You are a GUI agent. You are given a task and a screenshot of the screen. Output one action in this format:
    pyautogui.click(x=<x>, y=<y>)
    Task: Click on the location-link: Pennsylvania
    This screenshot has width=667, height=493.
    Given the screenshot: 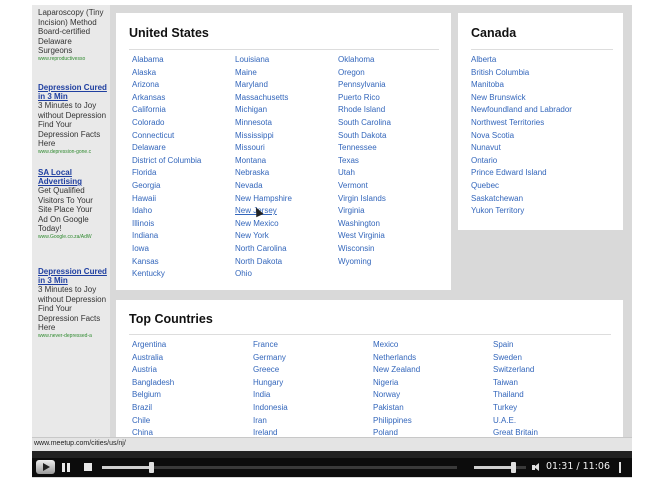 What is the action you would take?
    pyautogui.click(x=364, y=85)
    